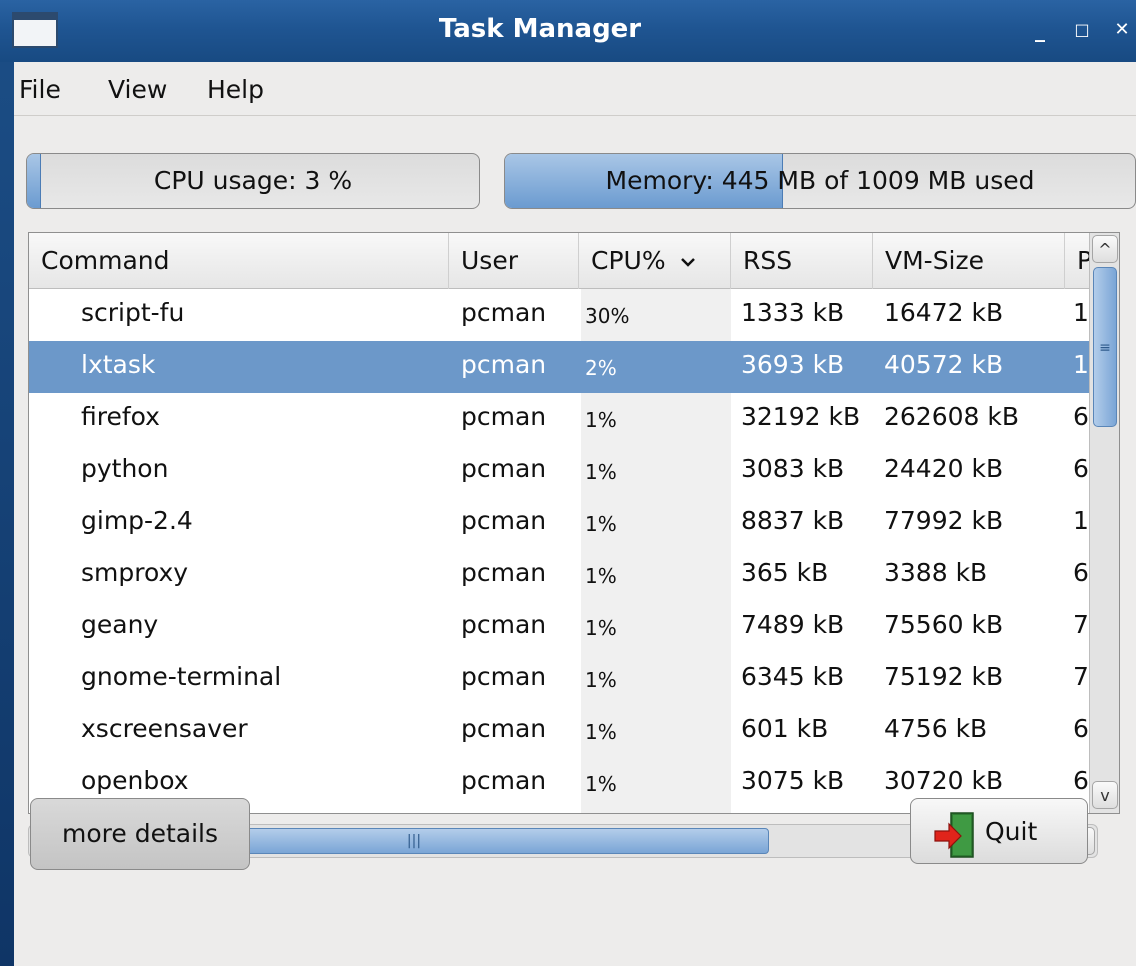 The image size is (1136, 966). What do you see at coordinates (785, 728) in the screenshot?
I see `cell-rss: 601 kB` at bounding box center [785, 728].